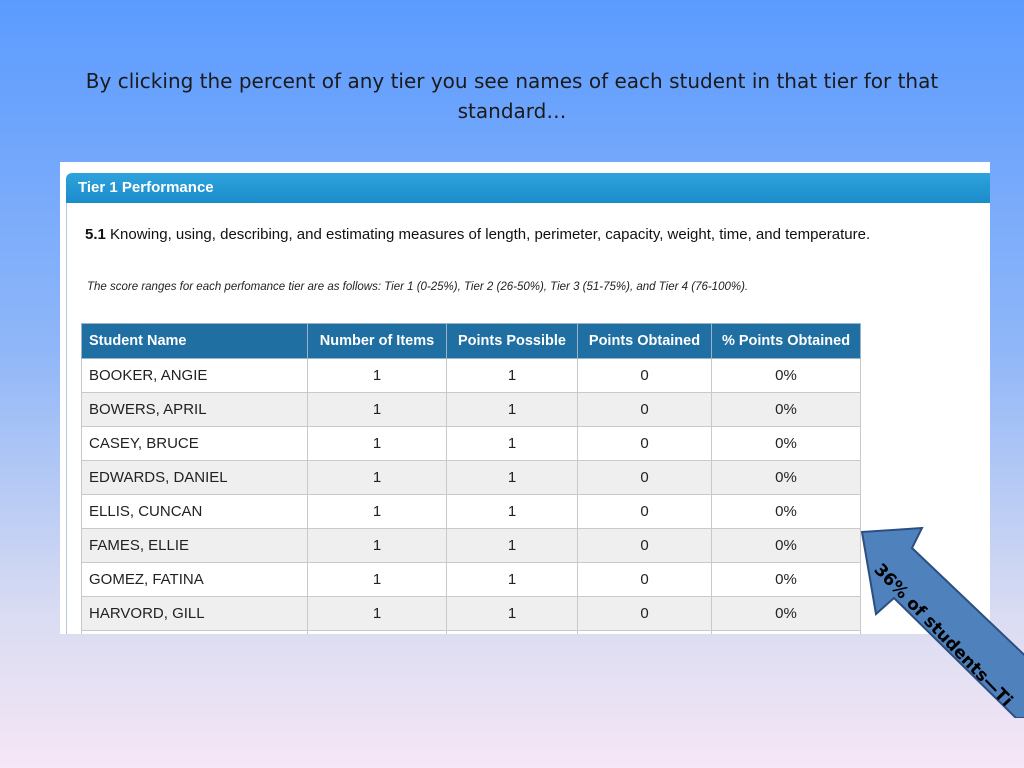 The width and height of the screenshot is (1024, 768). What do you see at coordinates (377, 632) in the screenshot?
I see `items-cell-partial` at bounding box center [377, 632].